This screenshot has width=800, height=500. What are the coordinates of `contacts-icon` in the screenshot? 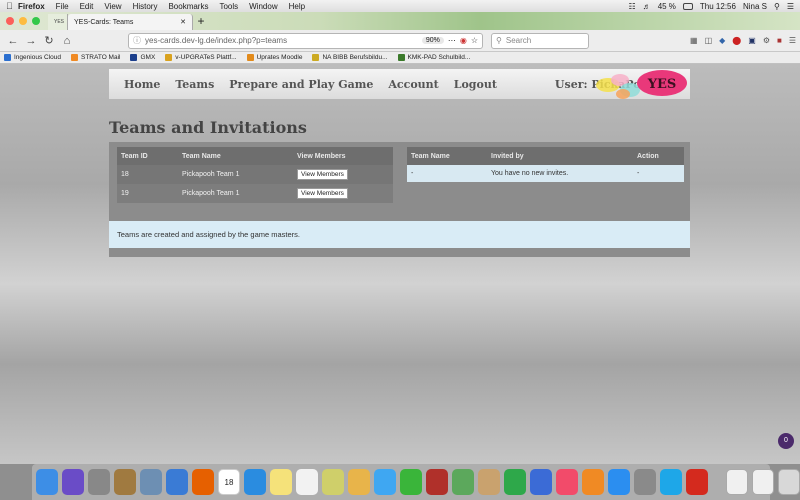 It's located at (489, 482).